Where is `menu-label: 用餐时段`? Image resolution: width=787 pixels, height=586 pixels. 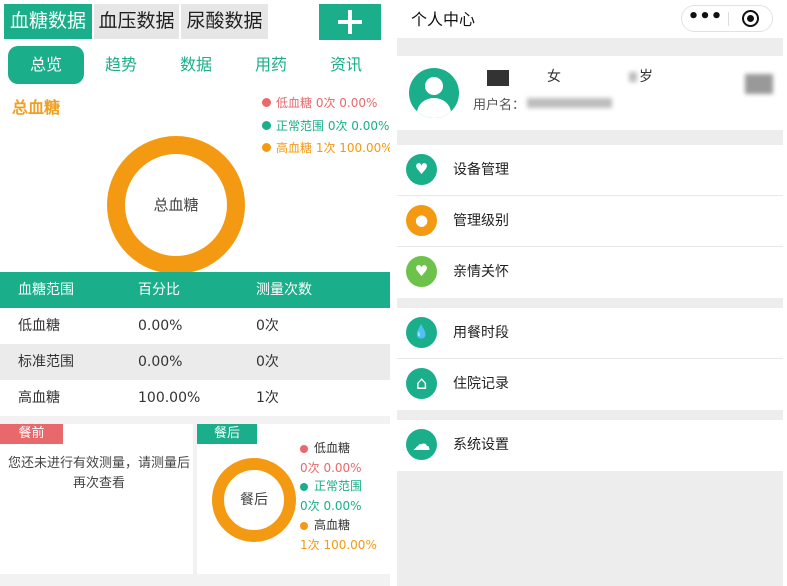 menu-label: 用餐时段 is located at coordinates (481, 333).